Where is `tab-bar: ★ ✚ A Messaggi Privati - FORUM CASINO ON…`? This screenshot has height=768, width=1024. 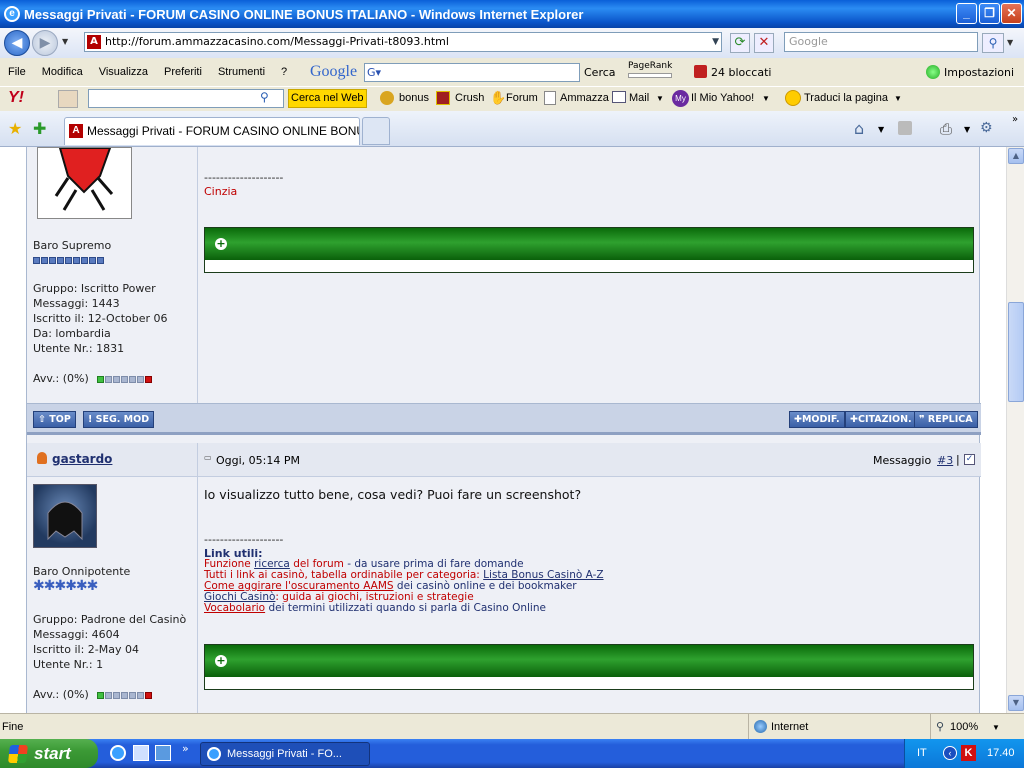
tab-bar: ★ ✚ A Messaggi Privati - FORUM CASINO ON… is located at coordinates (512, 129).